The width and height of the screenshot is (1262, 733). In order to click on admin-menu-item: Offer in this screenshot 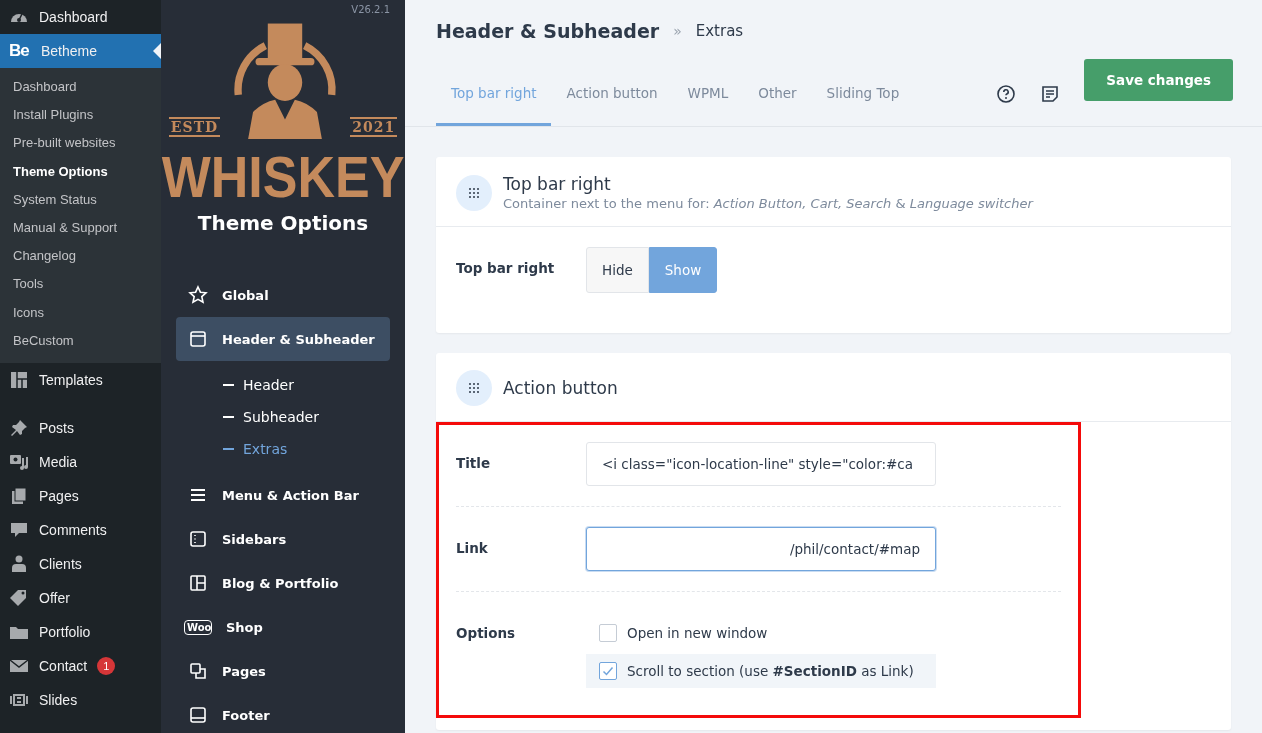, I will do `click(80, 597)`.